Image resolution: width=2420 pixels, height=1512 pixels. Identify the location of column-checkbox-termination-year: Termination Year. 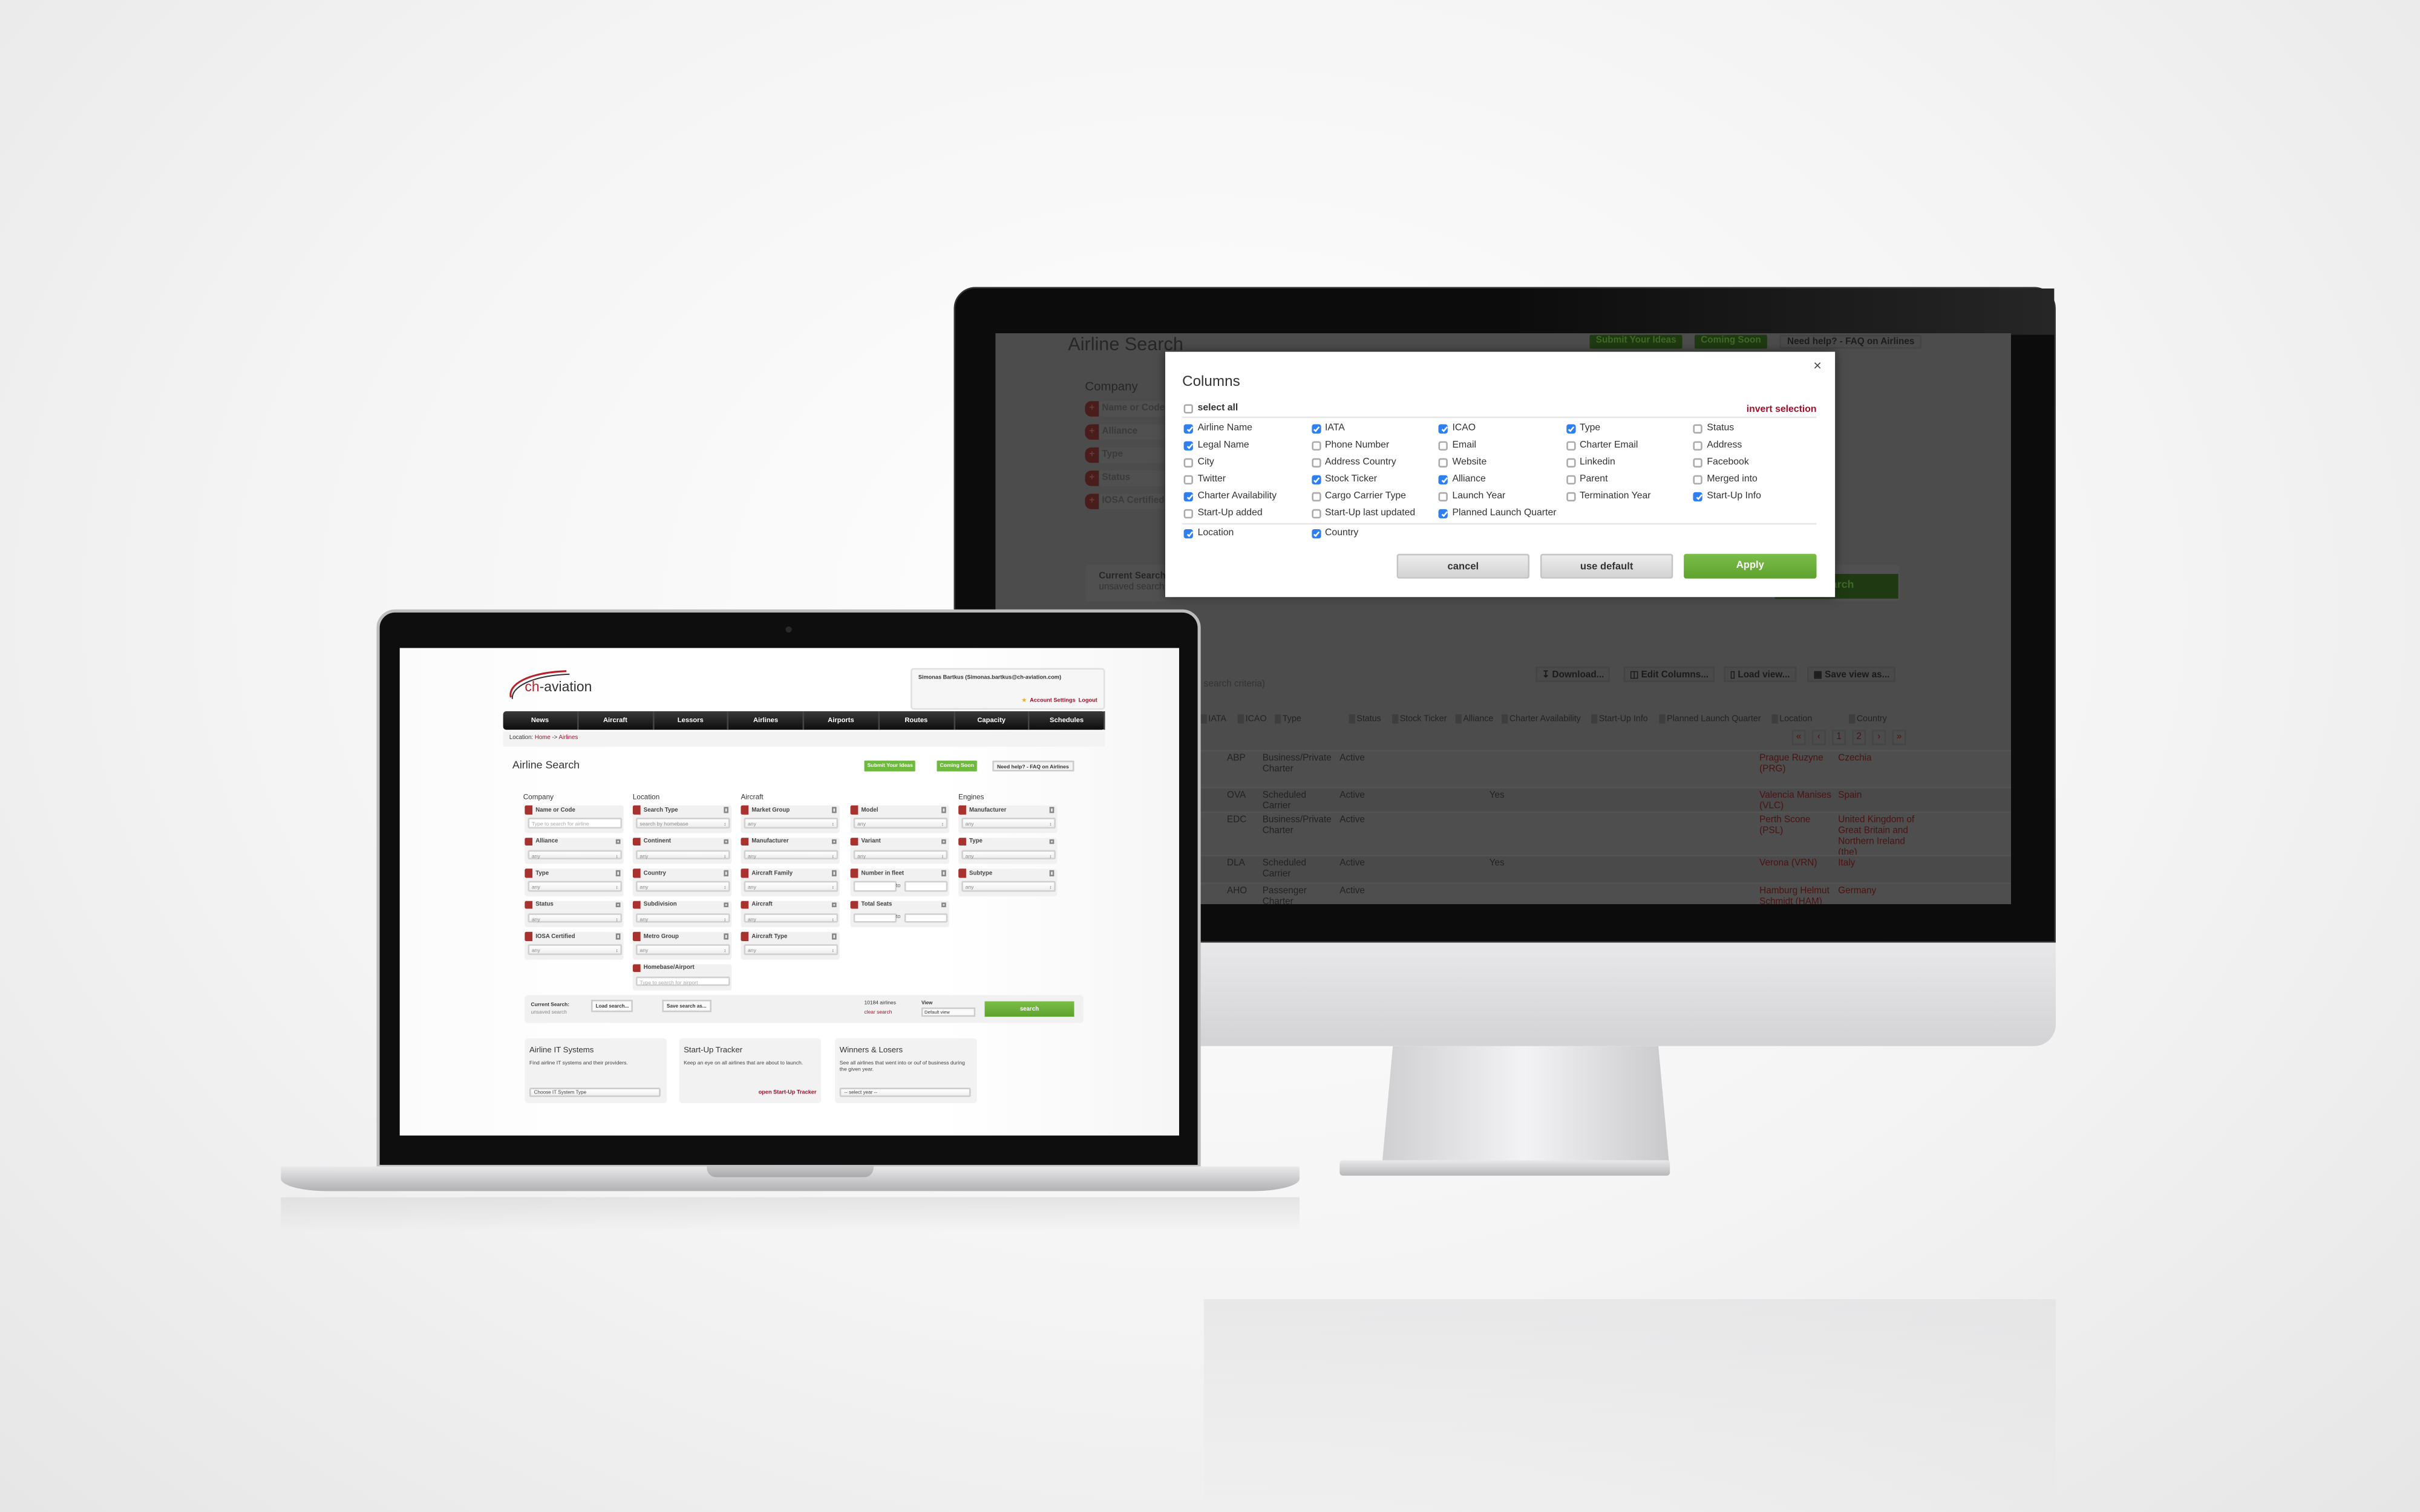
(1608, 495).